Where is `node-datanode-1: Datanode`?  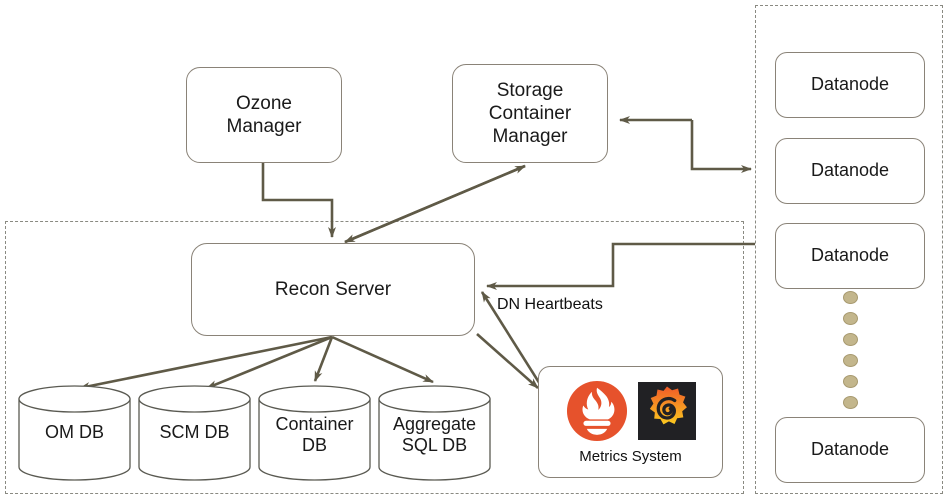 node-datanode-1: Datanode is located at coordinates (850, 85).